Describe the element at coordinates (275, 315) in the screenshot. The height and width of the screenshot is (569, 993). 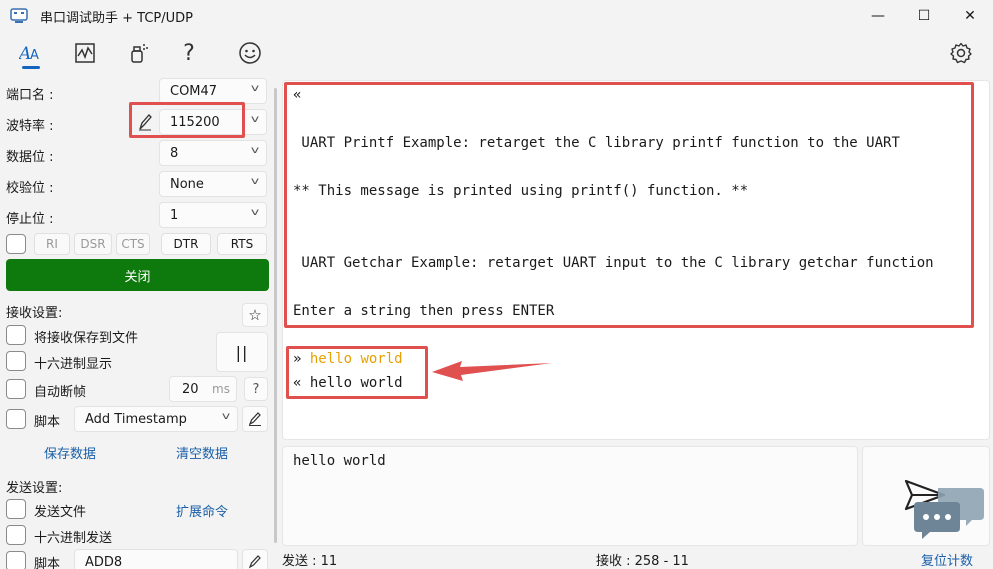
I see `left-panel-scrollbar` at that location.